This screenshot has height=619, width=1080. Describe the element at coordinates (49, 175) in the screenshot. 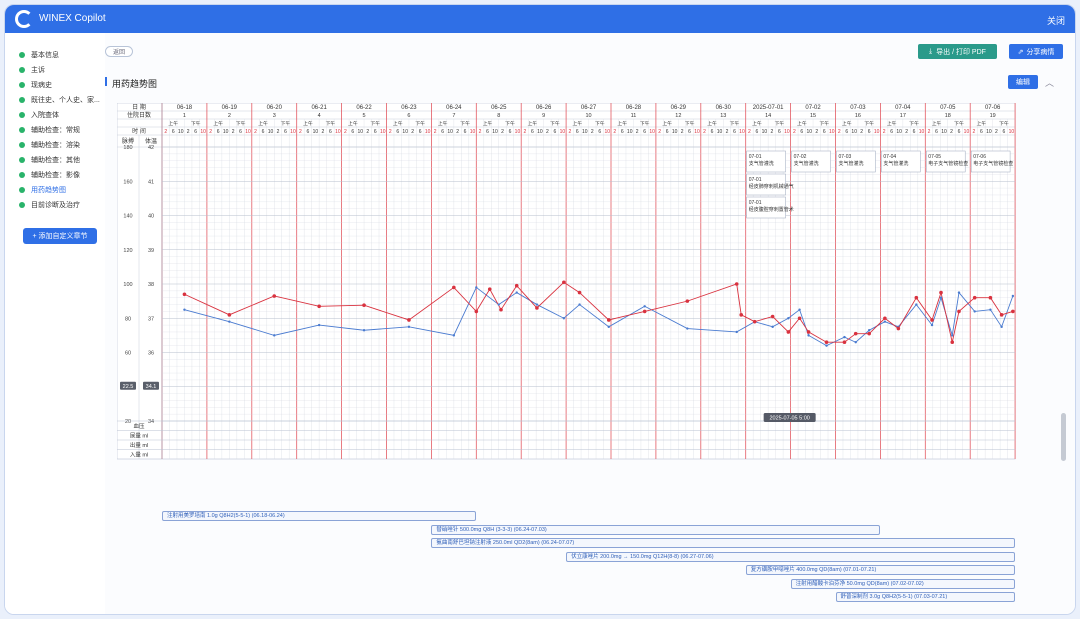

I see `sidebar-item: 辅助检查：影像` at that location.